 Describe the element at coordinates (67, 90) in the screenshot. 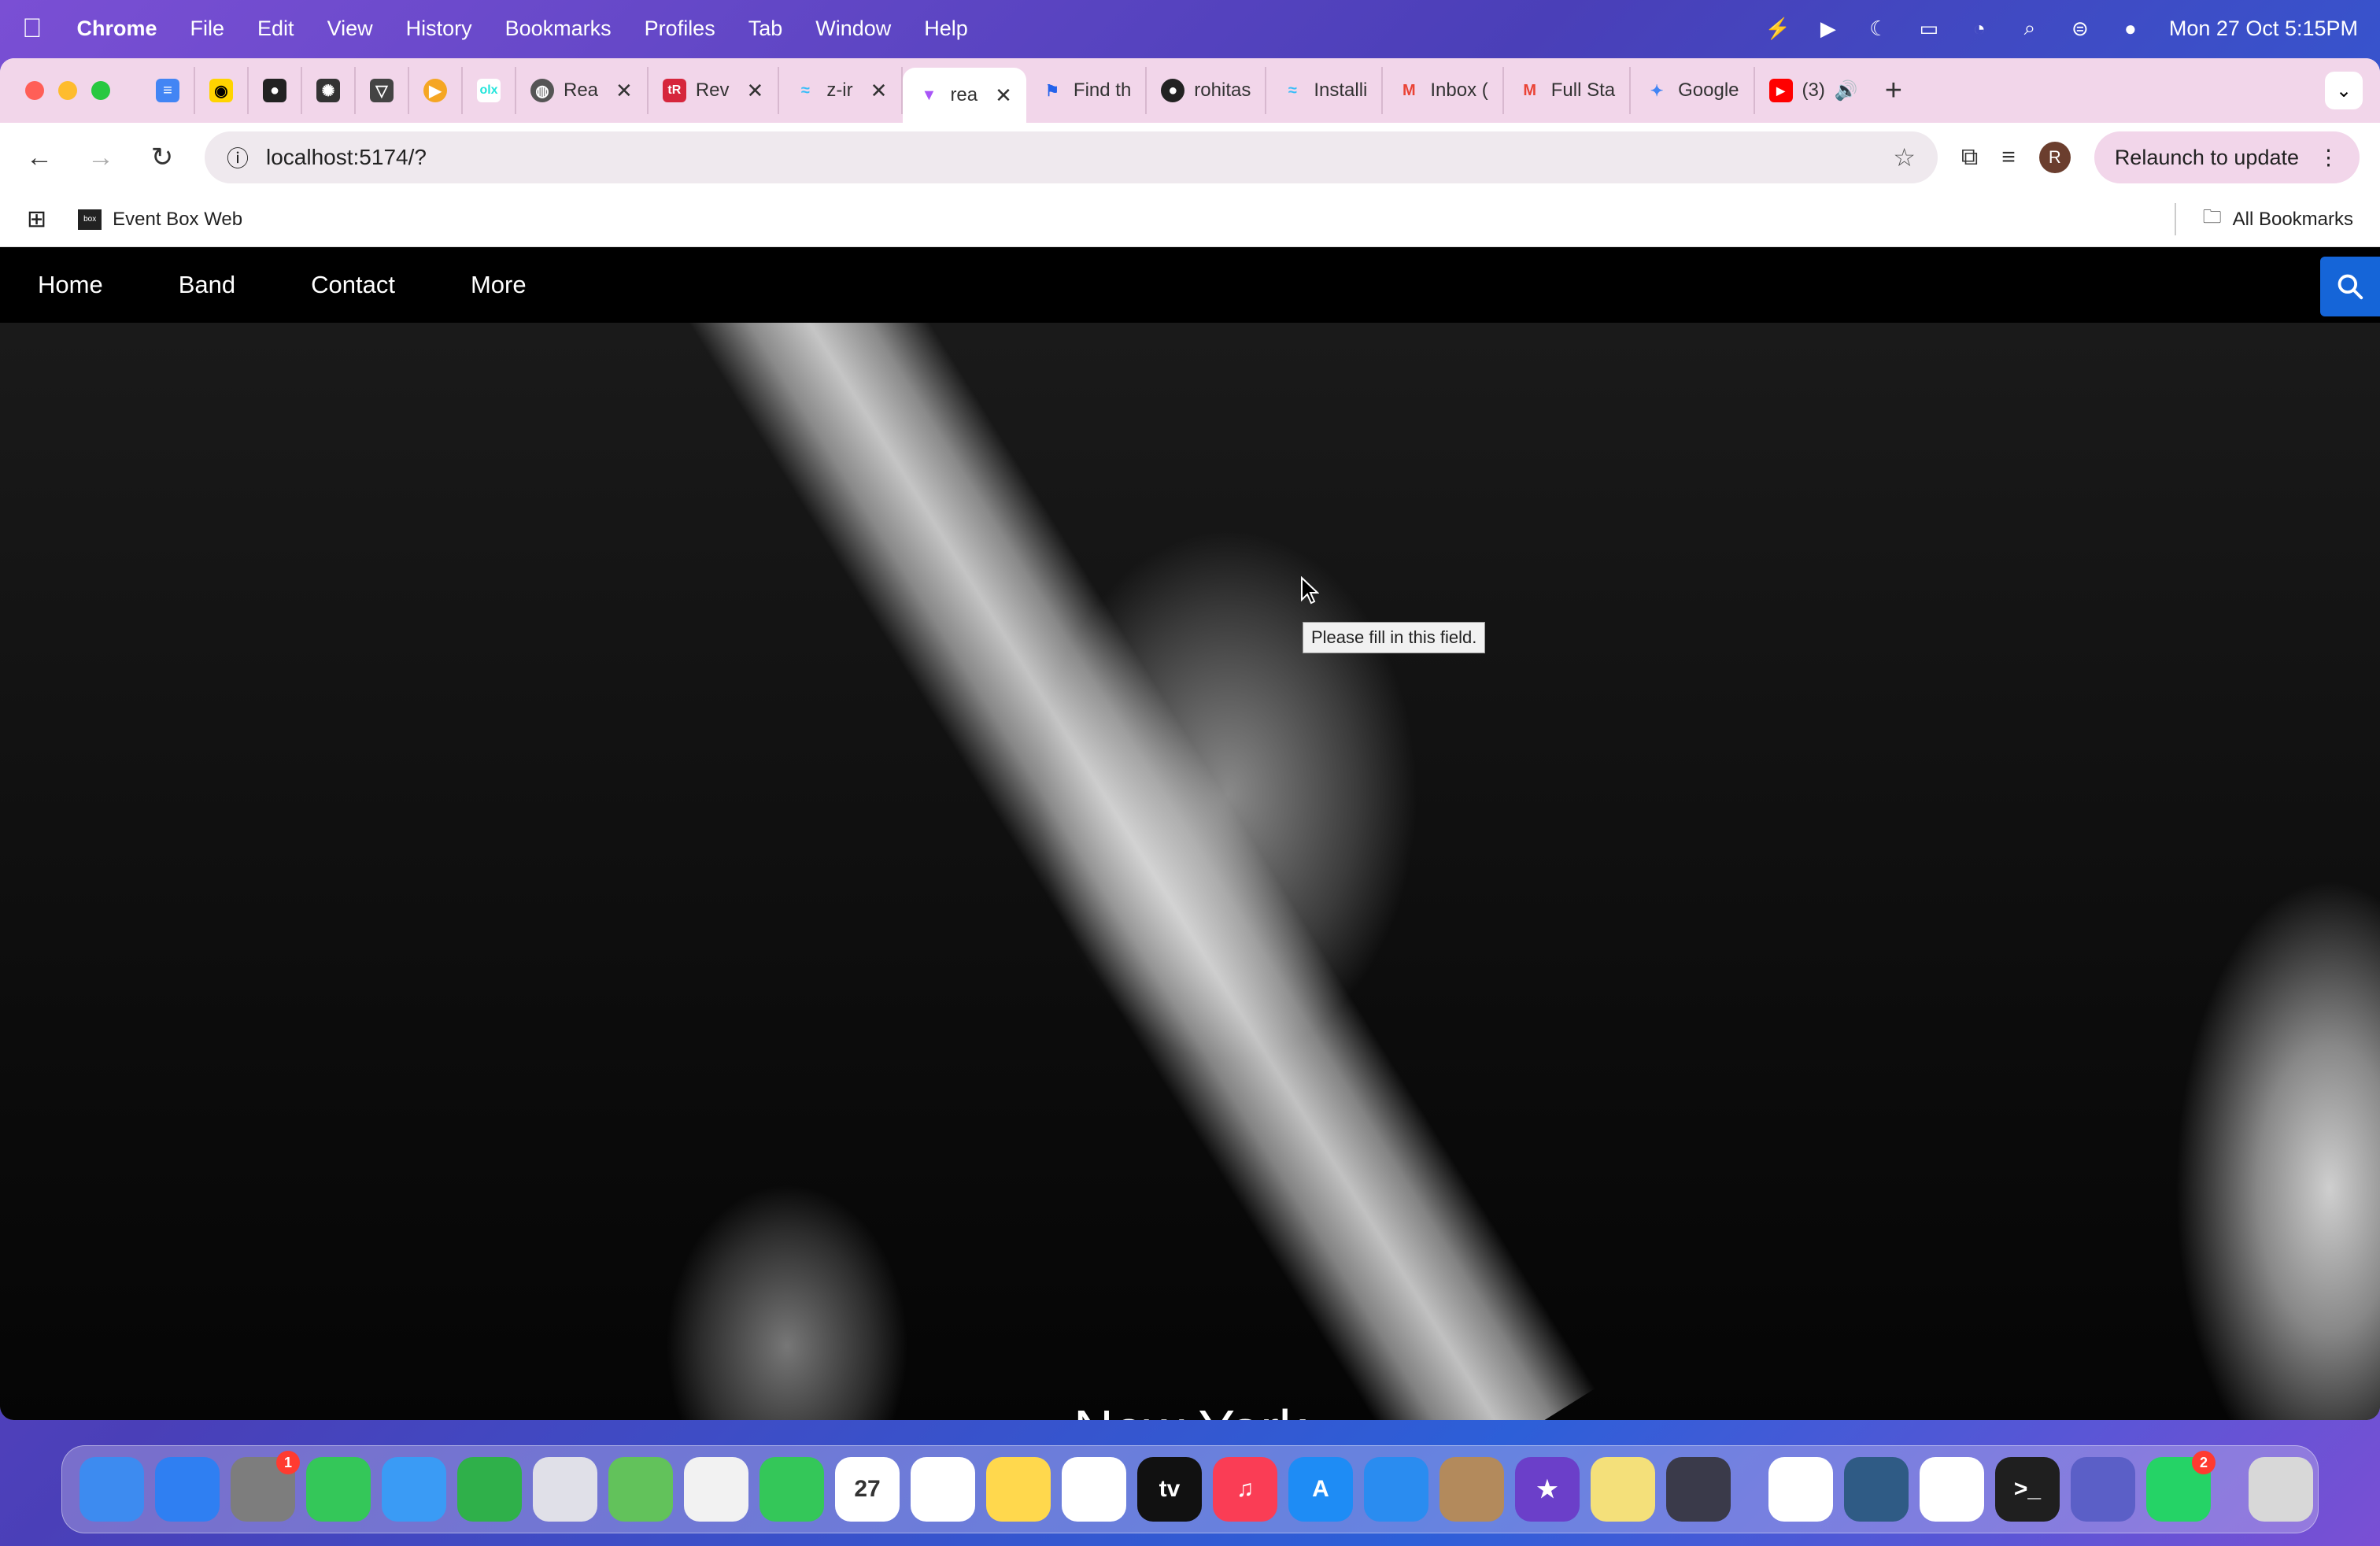

I see `minimize-window-button` at that location.